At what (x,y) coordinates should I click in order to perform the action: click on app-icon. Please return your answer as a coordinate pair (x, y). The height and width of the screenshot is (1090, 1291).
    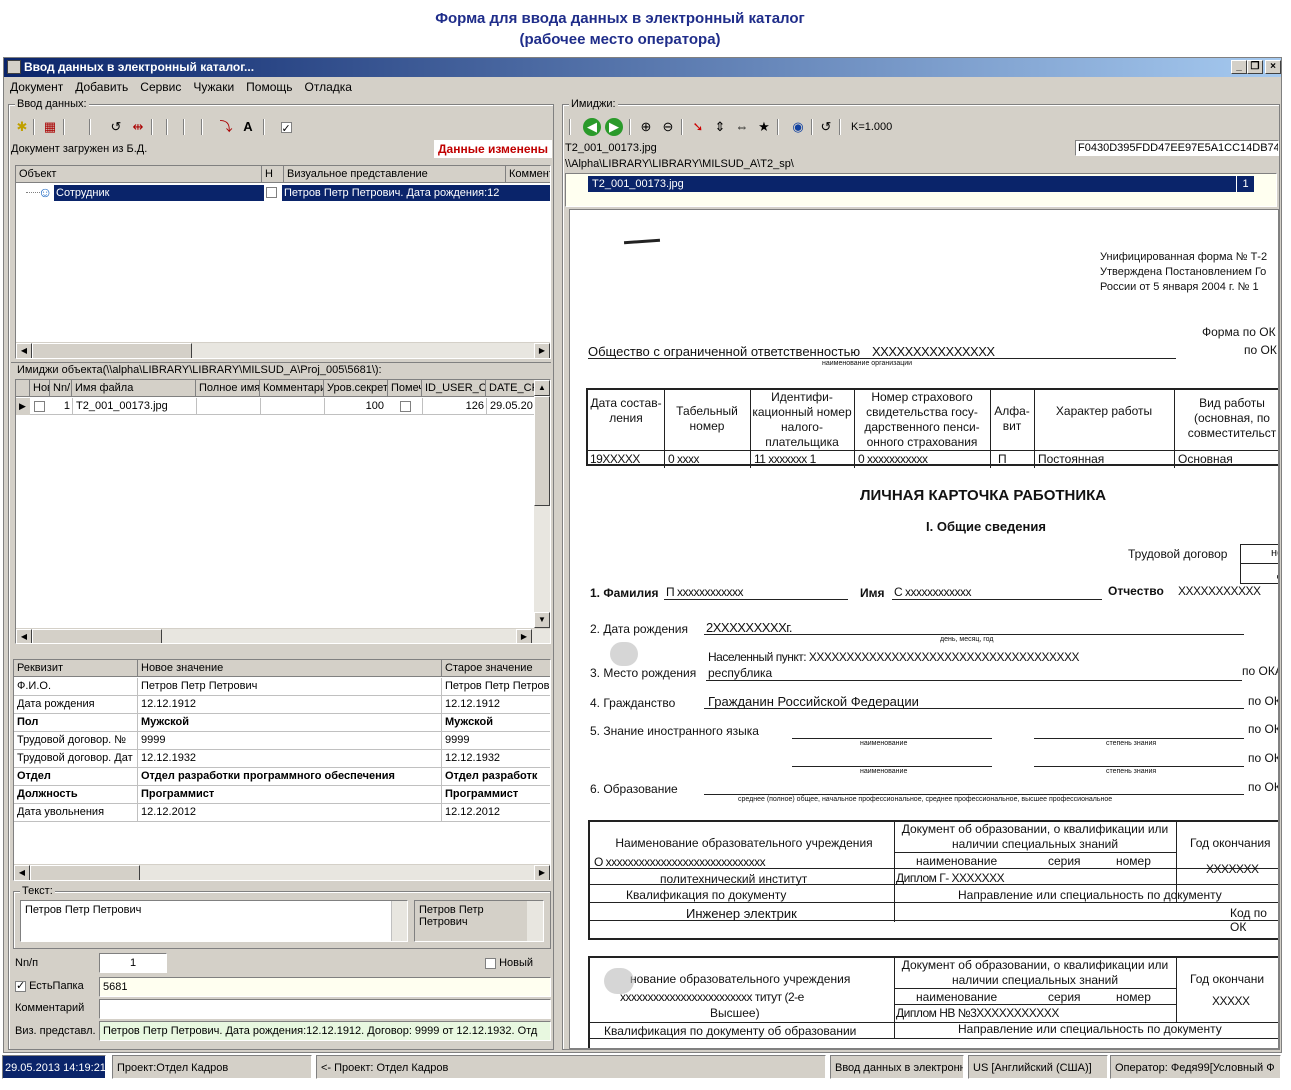
    Looking at the image, I should click on (14, 67).